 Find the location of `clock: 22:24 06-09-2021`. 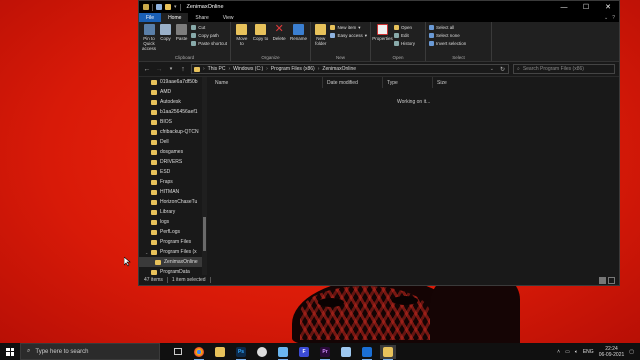

clock: 22:24 06-09-2021 is located at coordinates (612, 352).